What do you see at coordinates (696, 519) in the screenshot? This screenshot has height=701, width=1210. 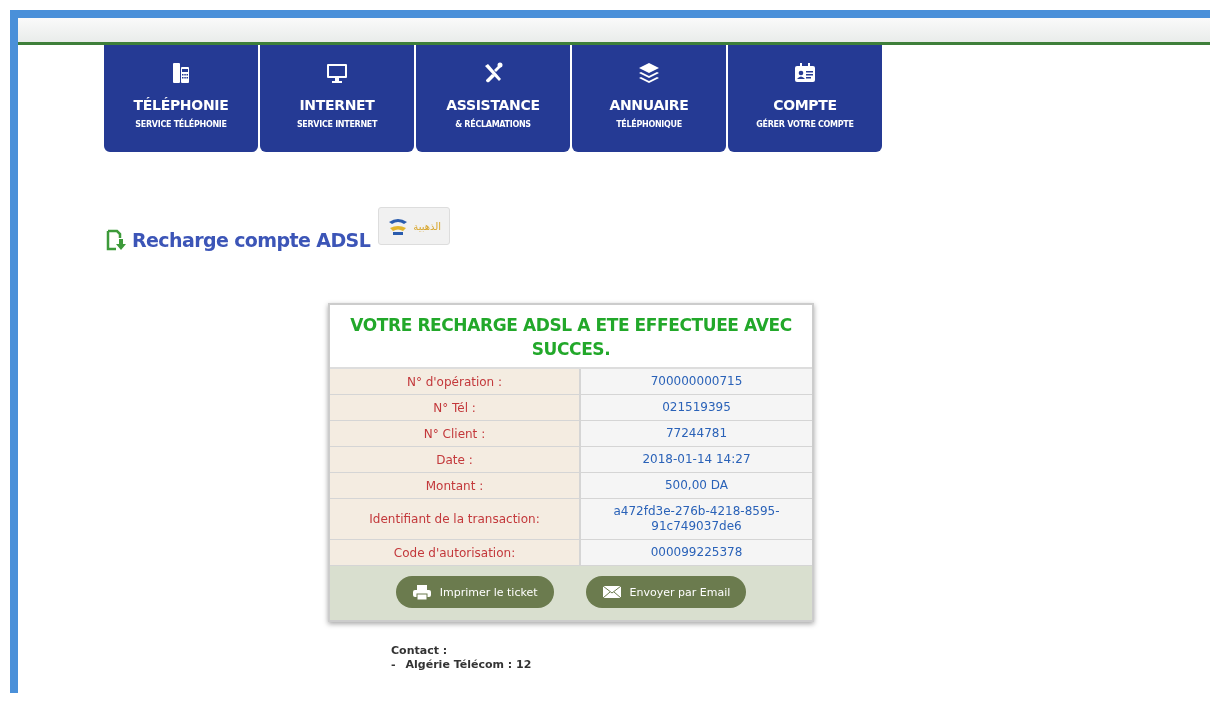 I see `field-value: a472fd3e-276b-4218-8595-91c749037de6` at bounding box center [696, 519].